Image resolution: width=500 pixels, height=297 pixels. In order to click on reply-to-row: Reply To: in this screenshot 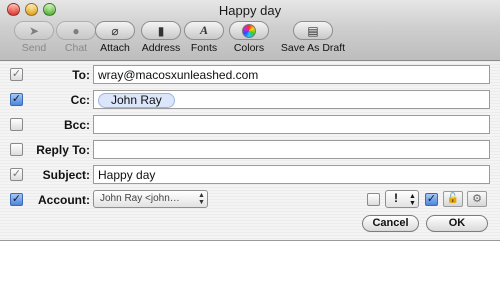, I will do `click(250, 150)`.